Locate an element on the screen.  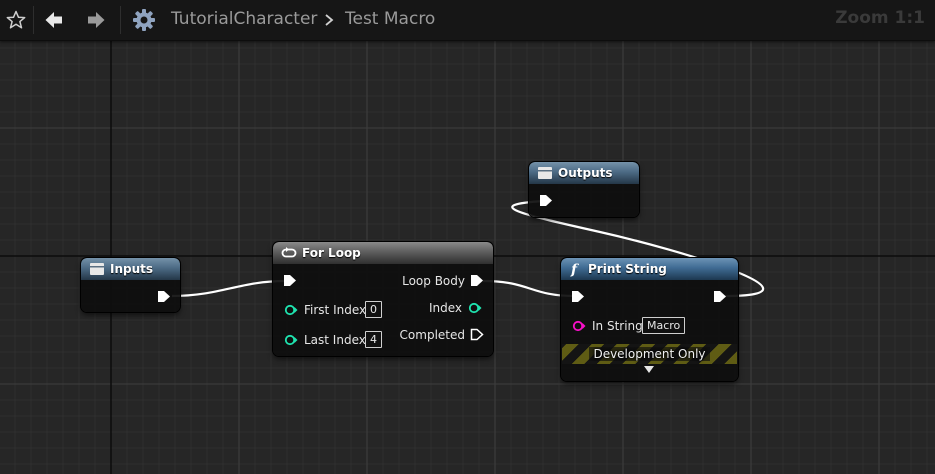
first-index-input: 0 is located at coordinates (373, 309).